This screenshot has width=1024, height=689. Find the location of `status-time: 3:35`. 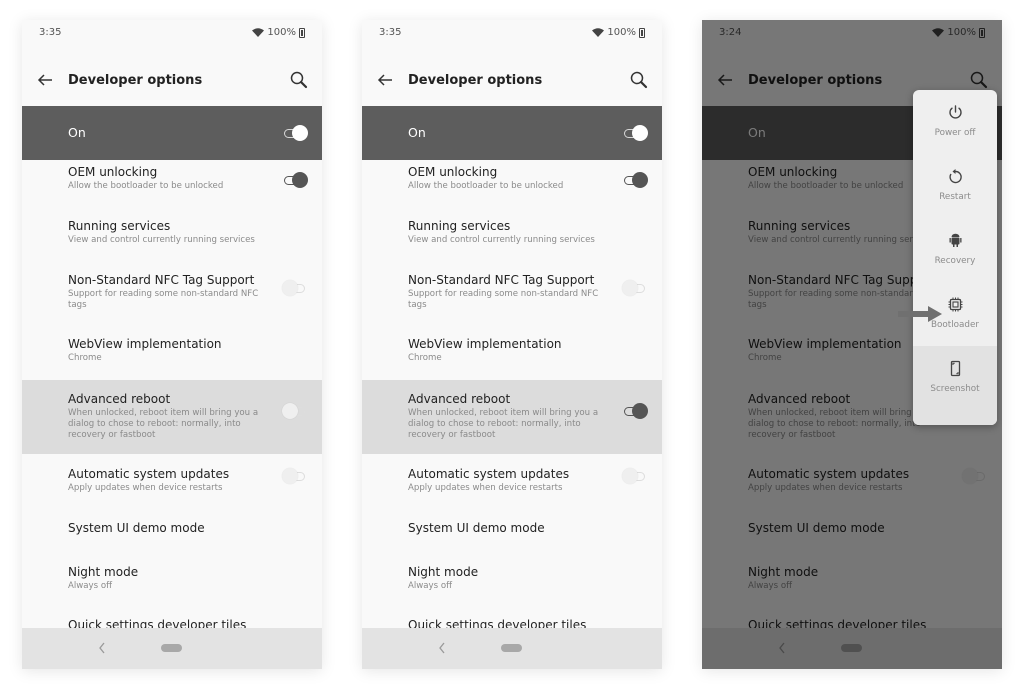

status-time: 3:35 is located at coordinates (50, 32).